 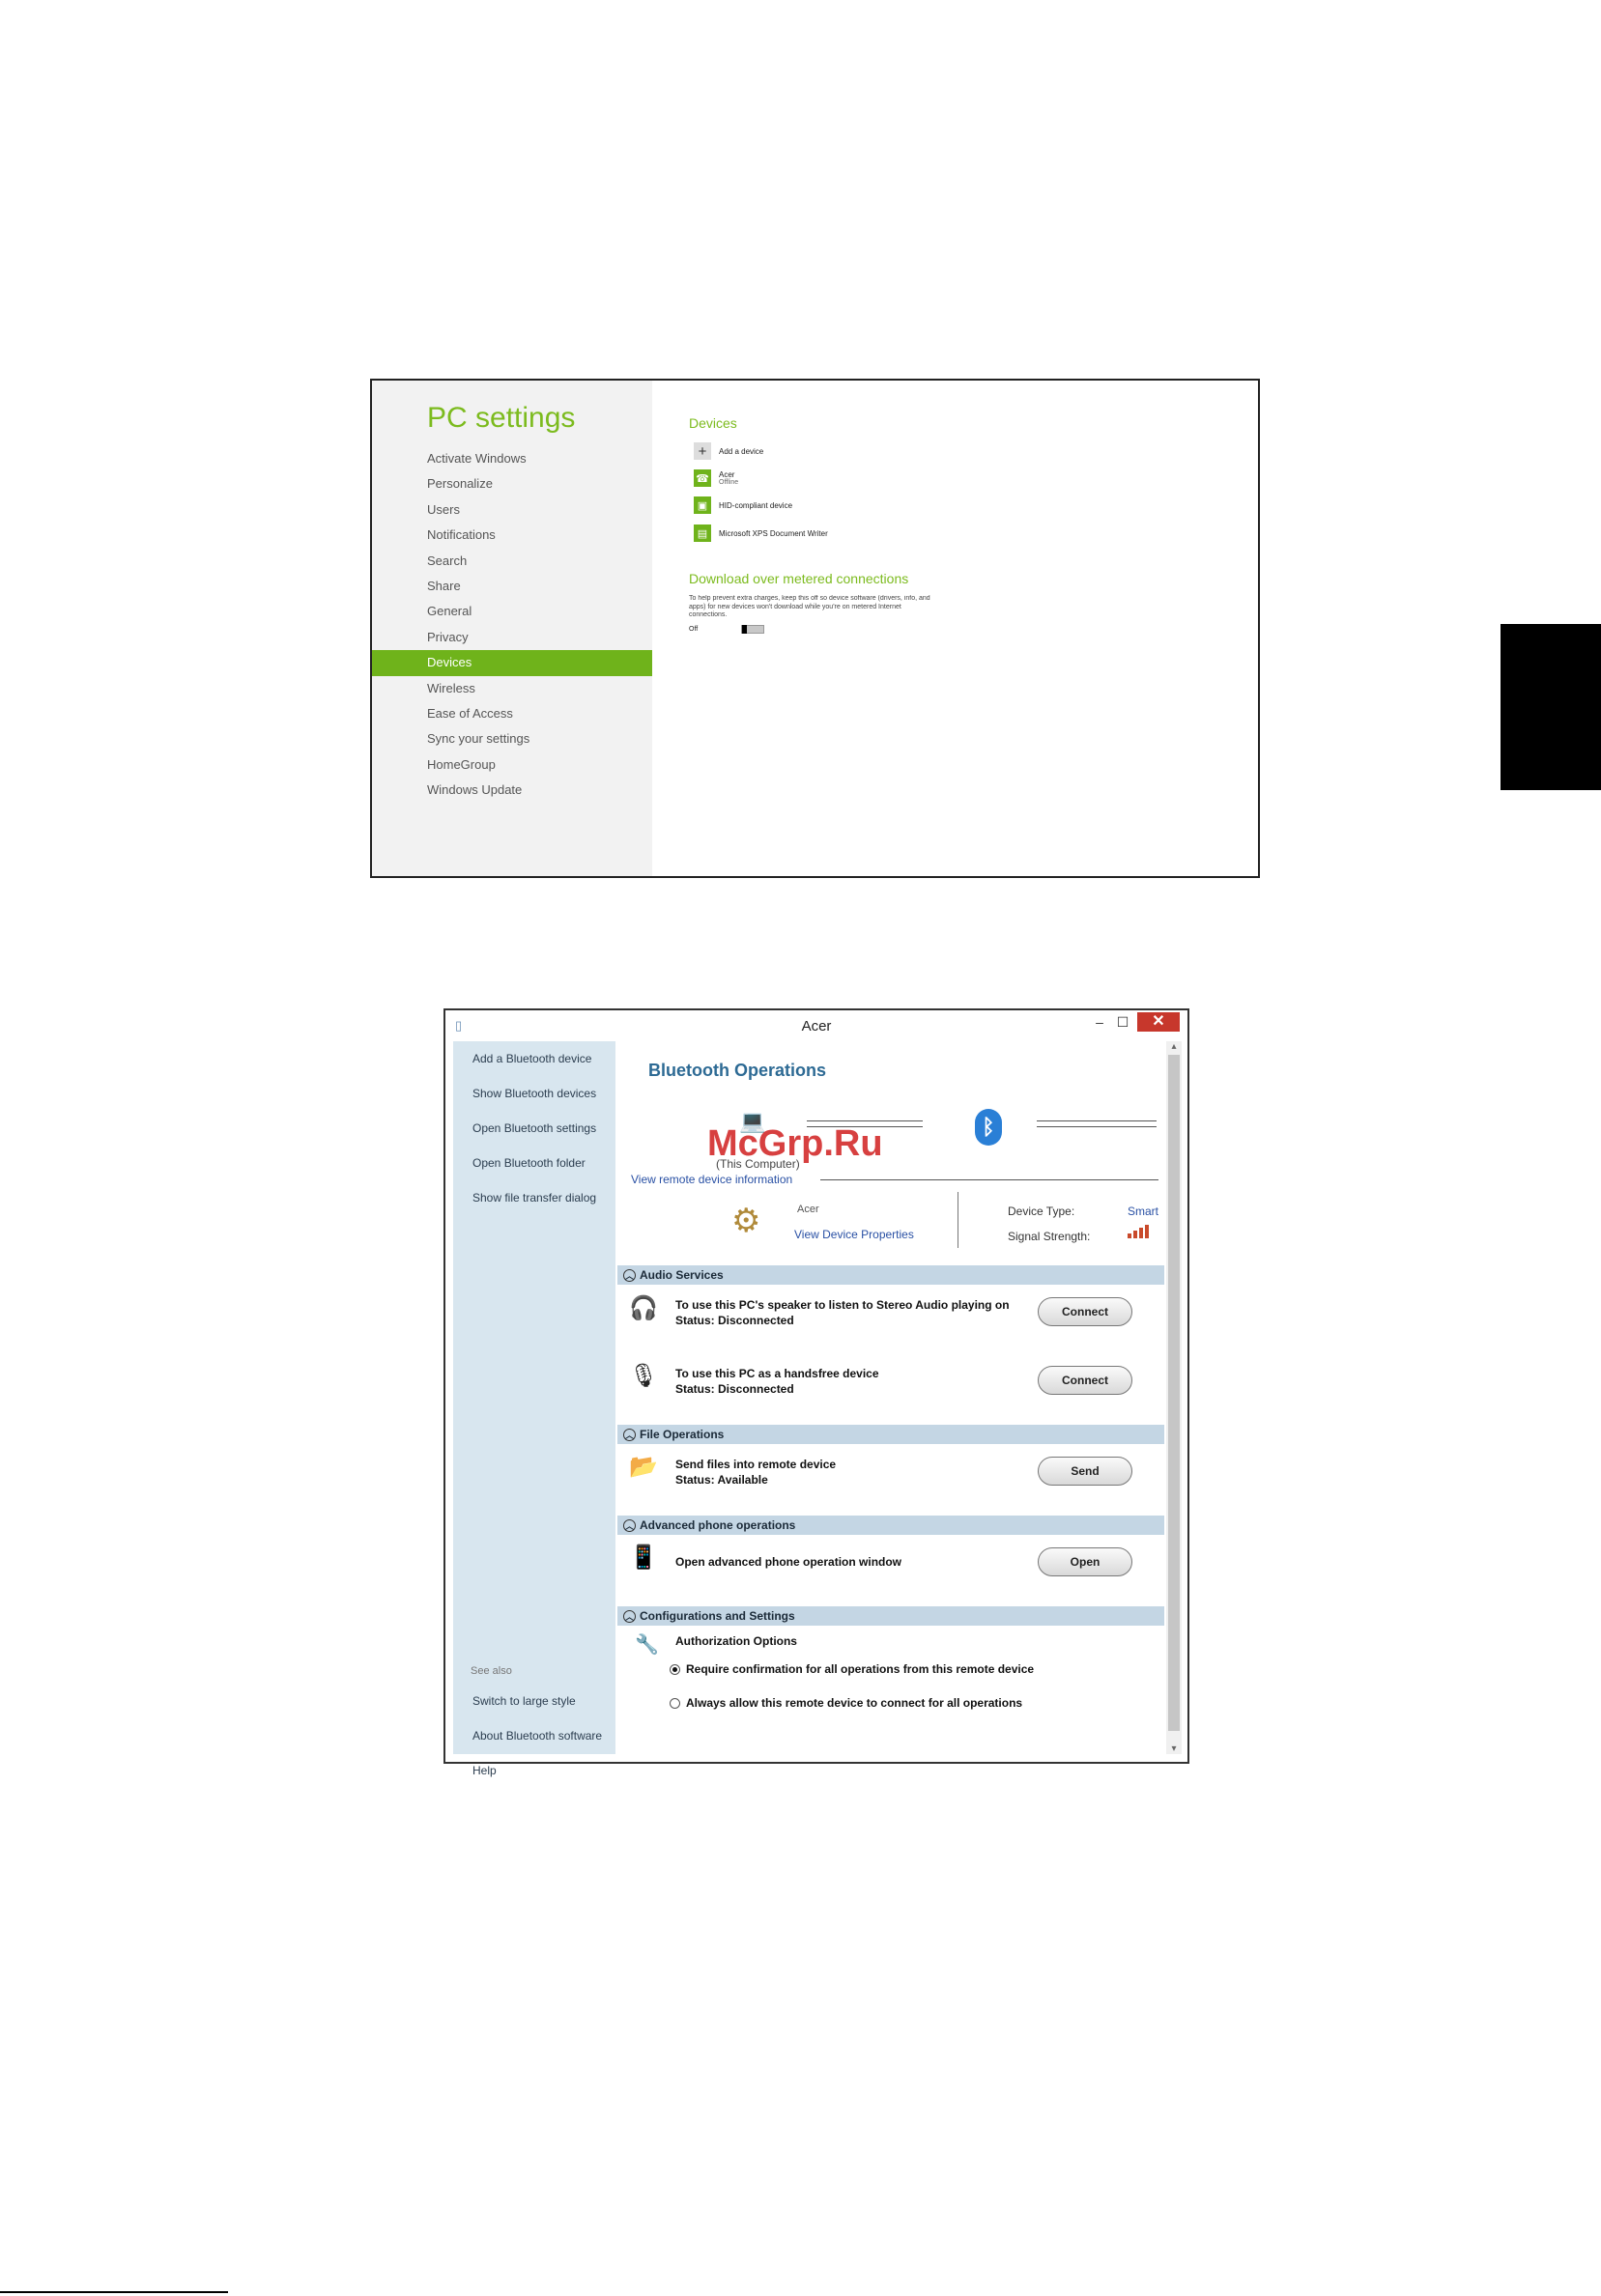 I want to click on nav-item-homegroup: HomeGroup, so click(x=512, y=765).